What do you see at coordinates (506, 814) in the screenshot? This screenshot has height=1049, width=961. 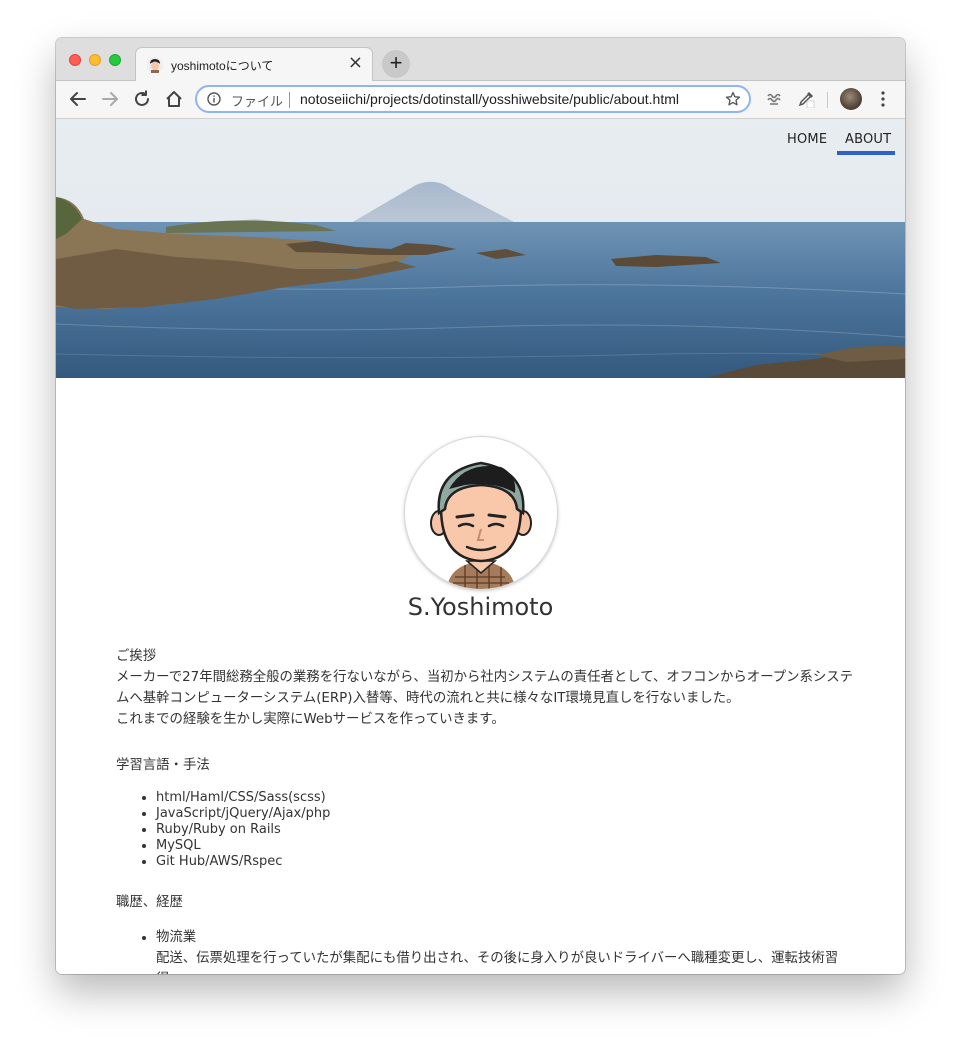 I see `skill-item: JavaScript/jQuery/Ajax/php` at bounding box center [506, 814].